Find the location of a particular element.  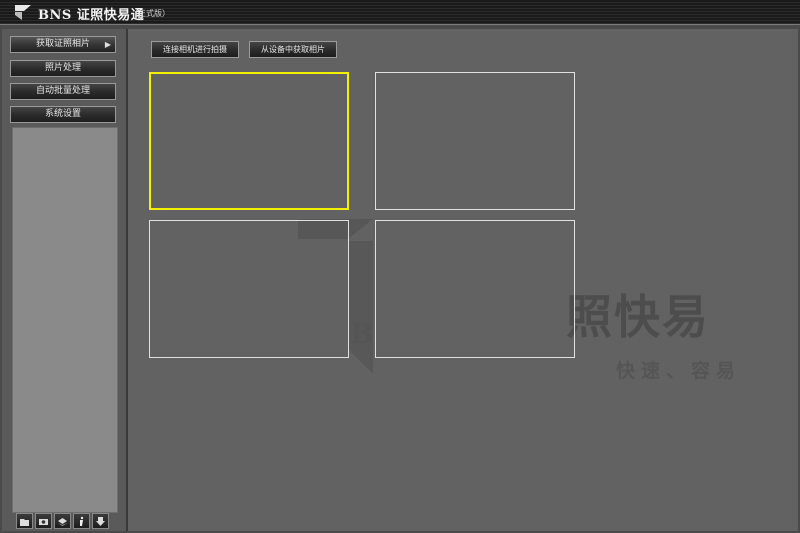

nav-get-photos: 获取证照相片 ▶ is located at coordinates (63, 44).